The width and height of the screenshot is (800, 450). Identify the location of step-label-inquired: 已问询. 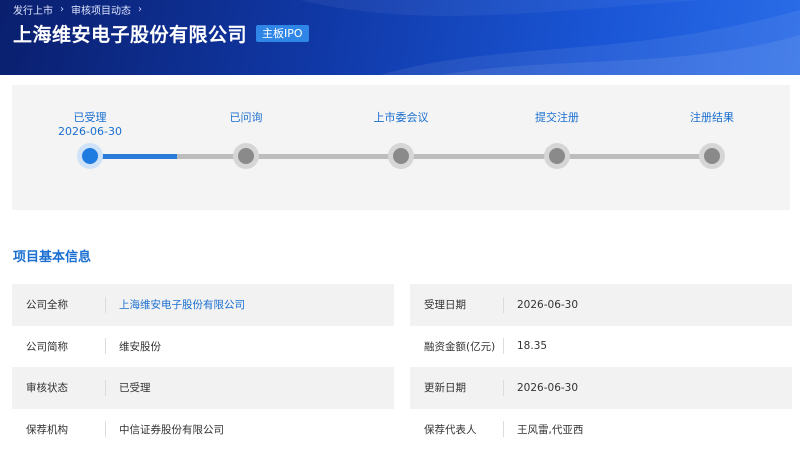
(246, 118).